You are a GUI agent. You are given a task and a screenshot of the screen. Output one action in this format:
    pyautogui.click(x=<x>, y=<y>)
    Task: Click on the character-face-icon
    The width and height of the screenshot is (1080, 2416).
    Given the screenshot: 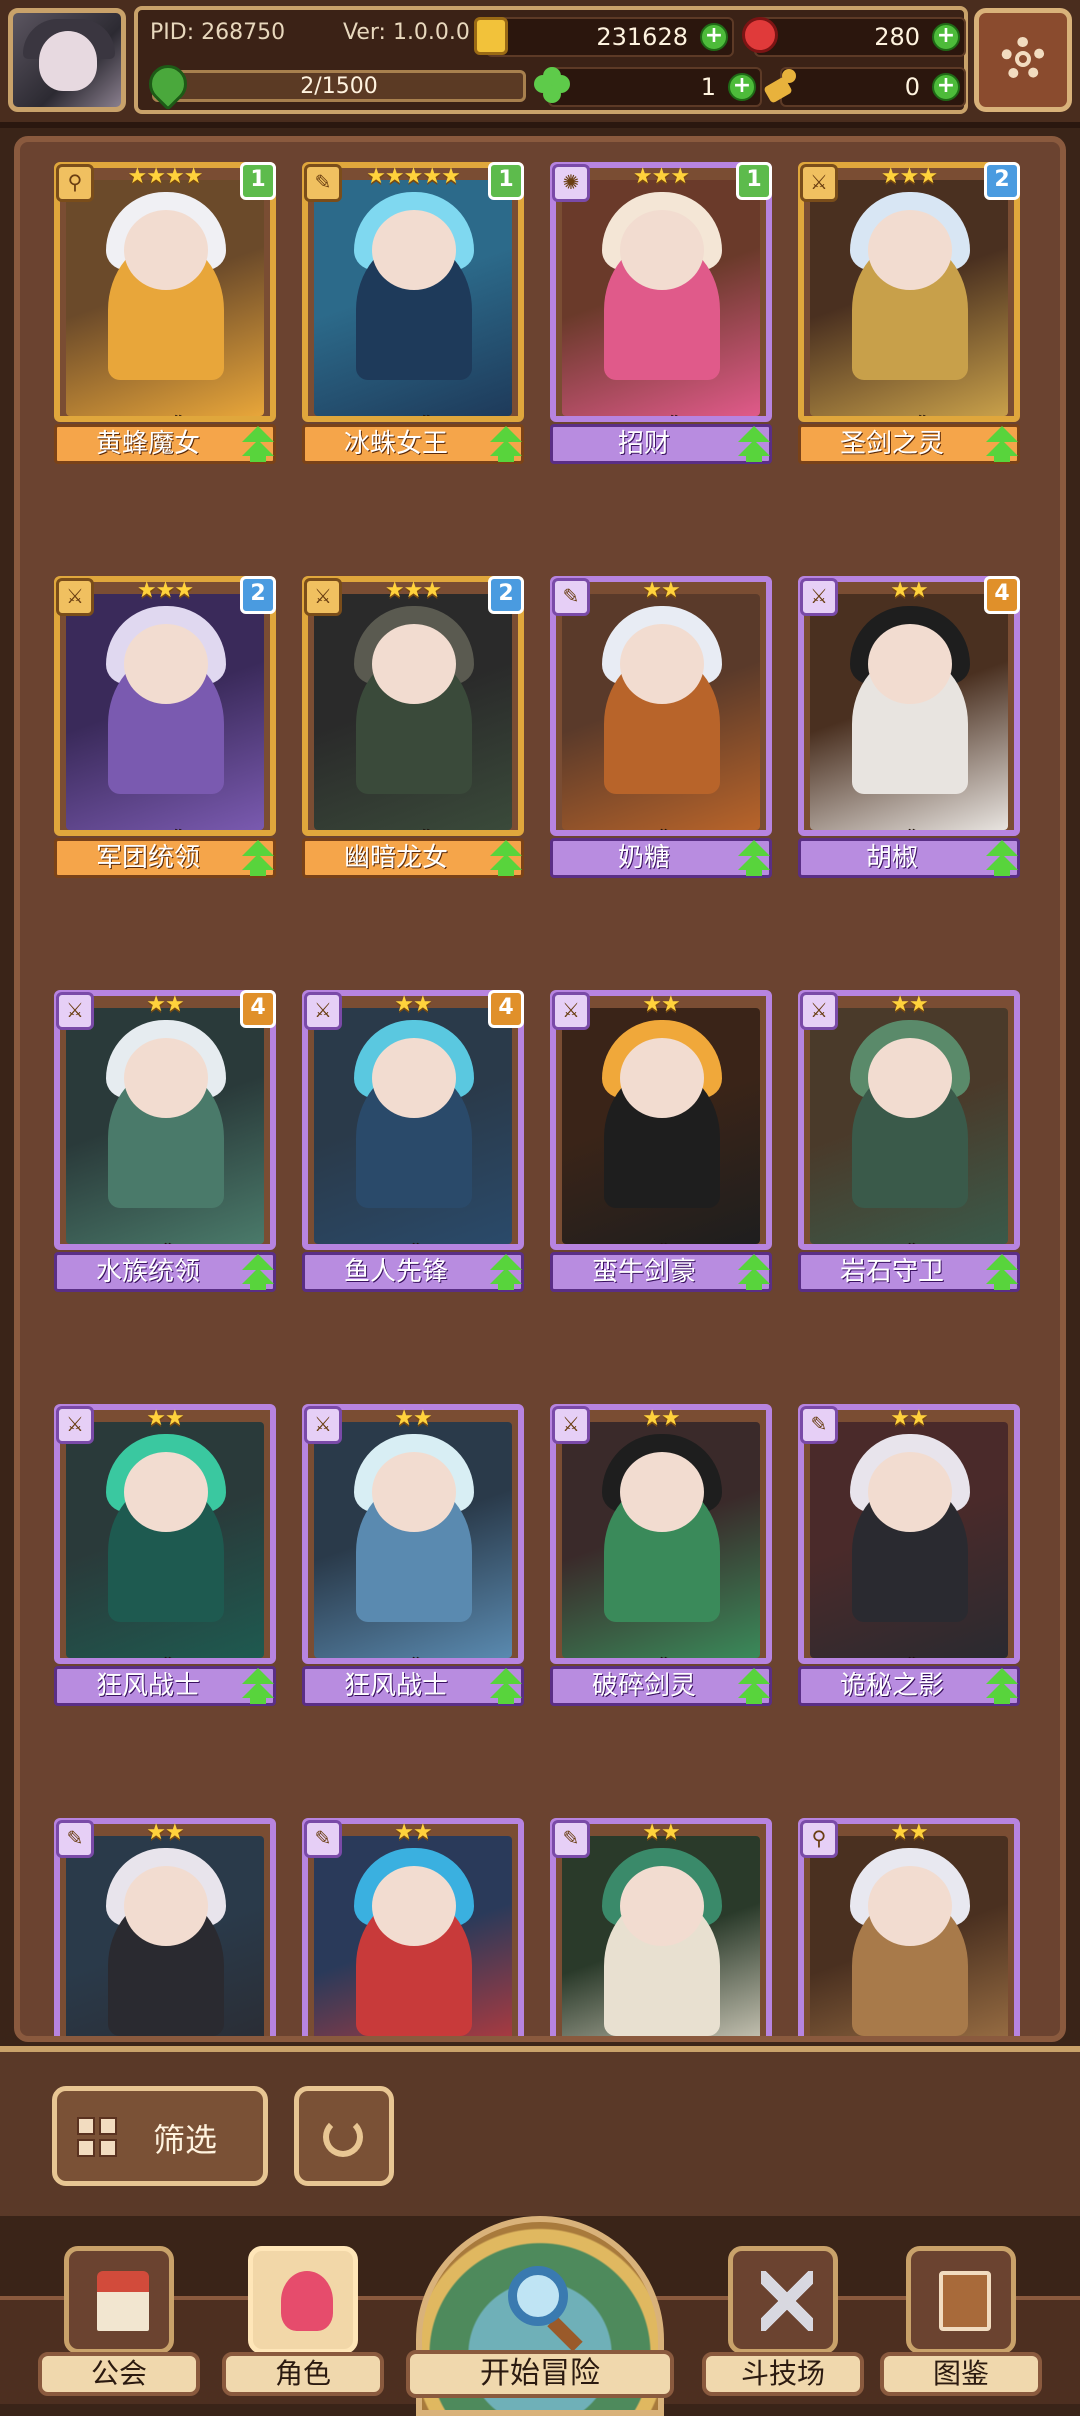 What is the action you would take?
    pyautogui.click(x=307, y=2301)
    